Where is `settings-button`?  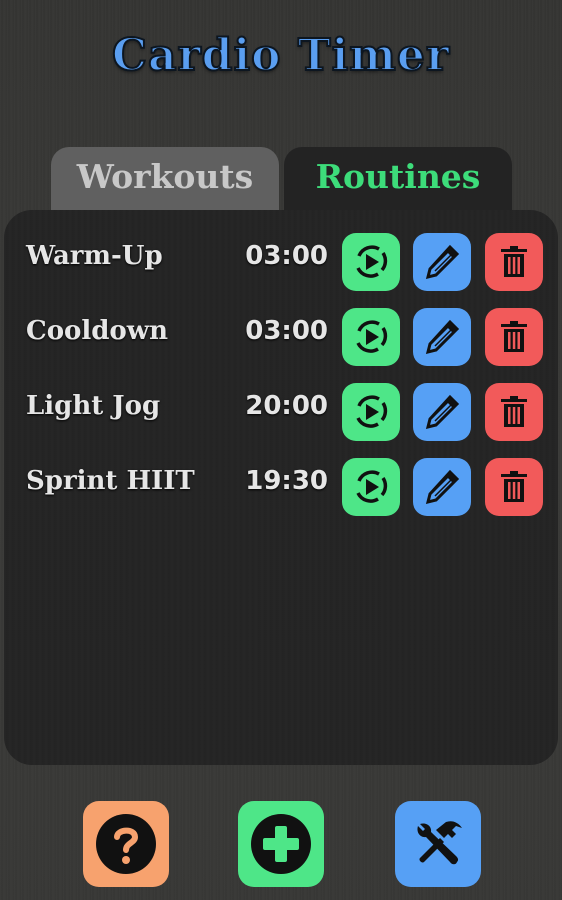 settings-button is located at coordinates (438, 844).